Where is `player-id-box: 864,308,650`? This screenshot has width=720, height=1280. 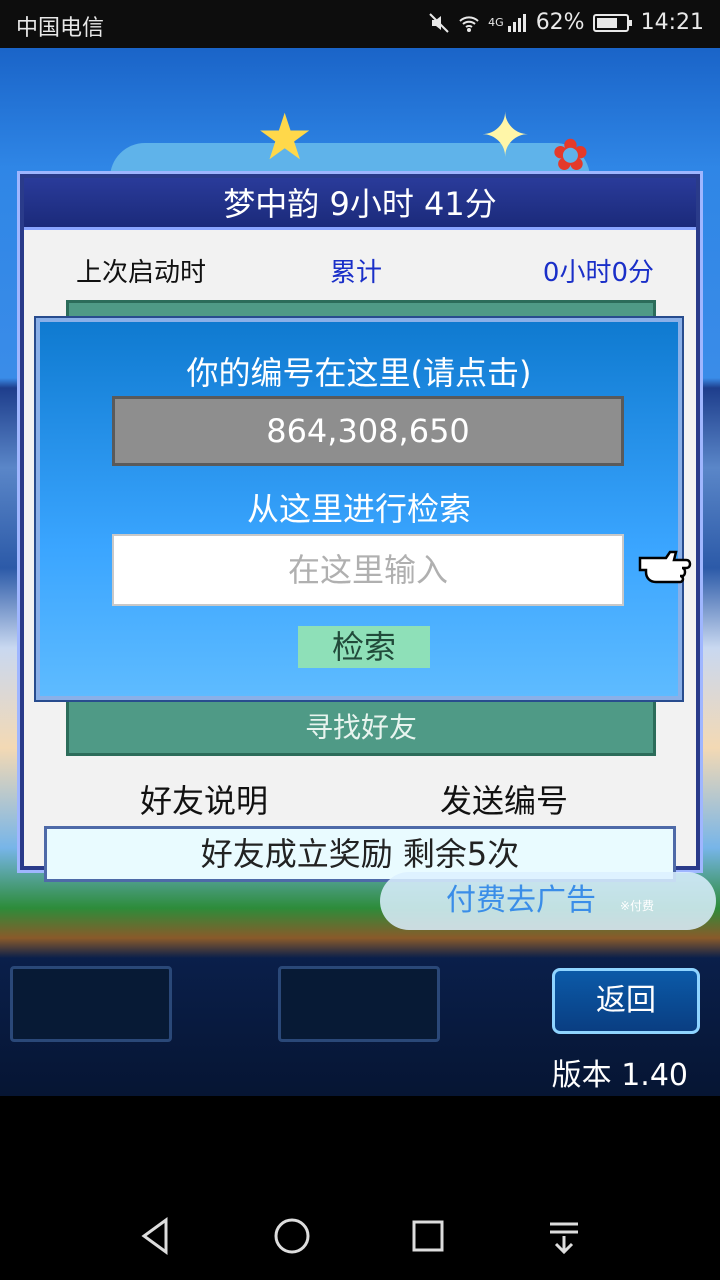
player-id-box: 864,308,650 is located at coordinates (368, 431).